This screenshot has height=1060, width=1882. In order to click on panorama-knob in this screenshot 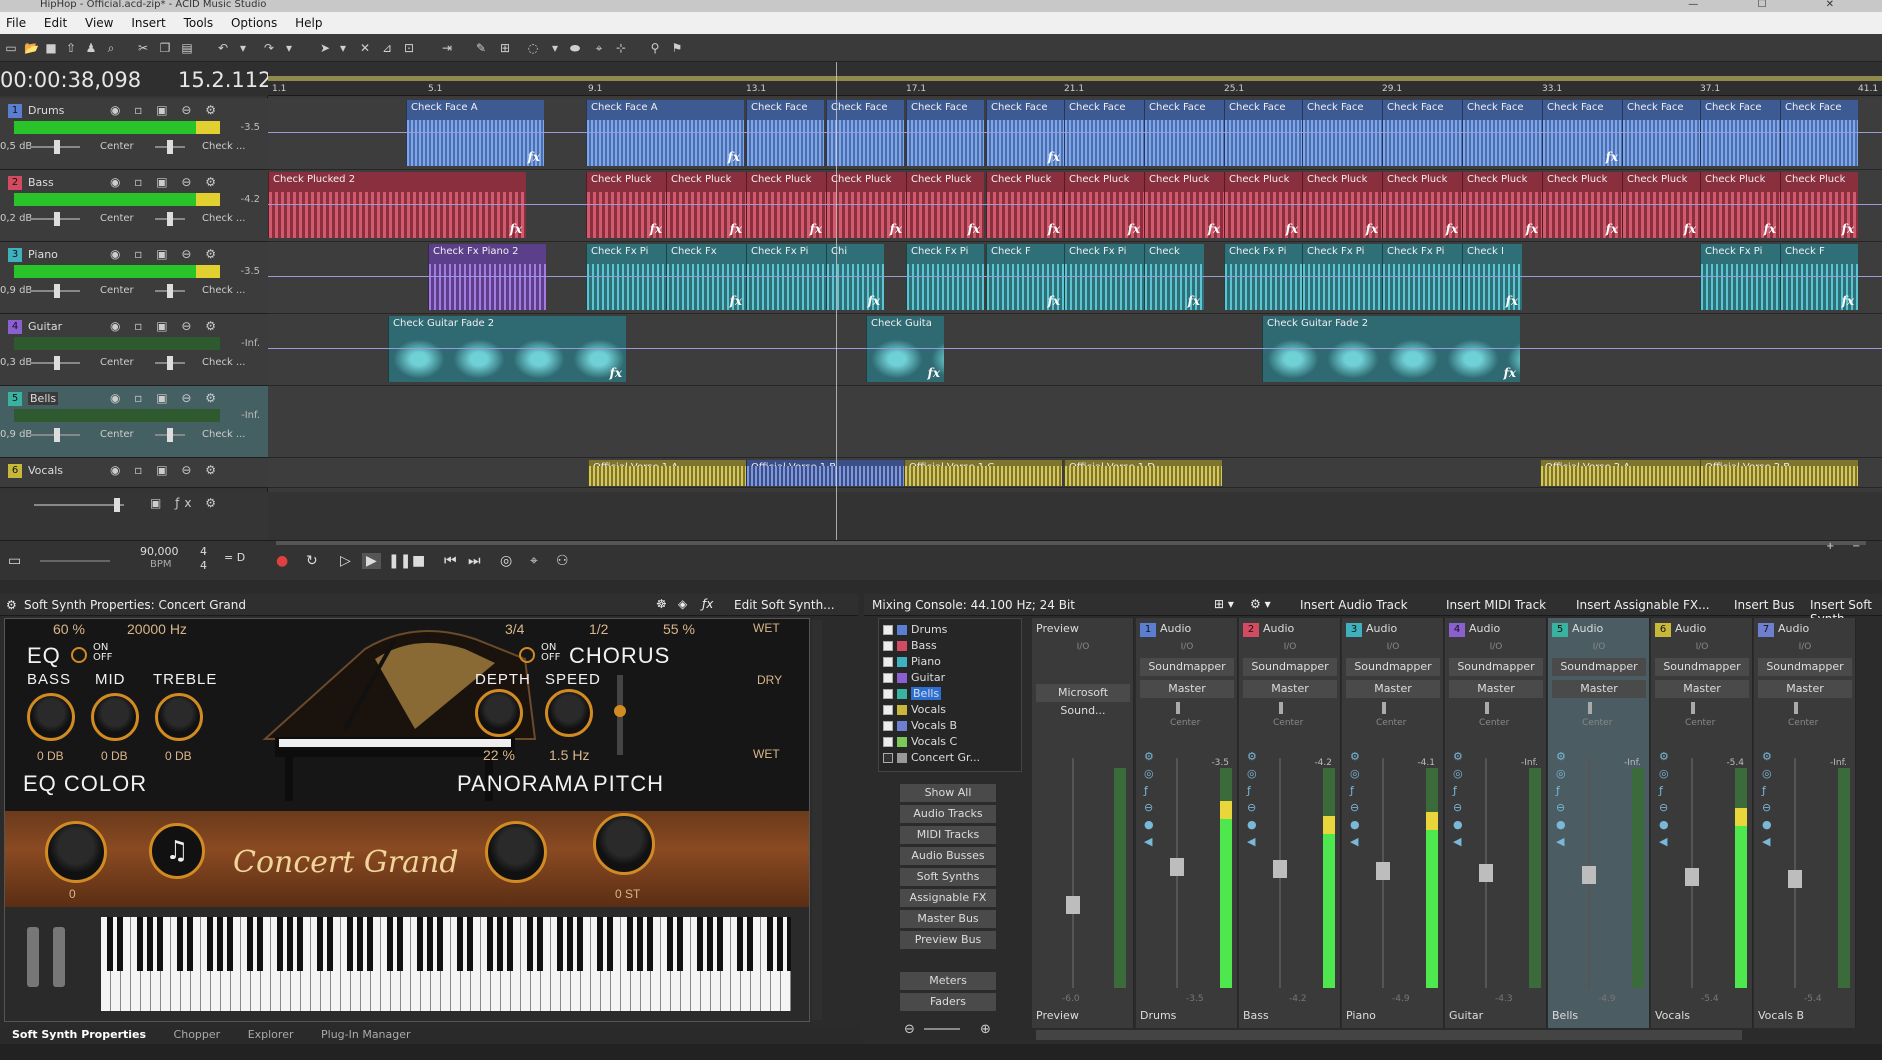, I will do `click(516, 852)`.